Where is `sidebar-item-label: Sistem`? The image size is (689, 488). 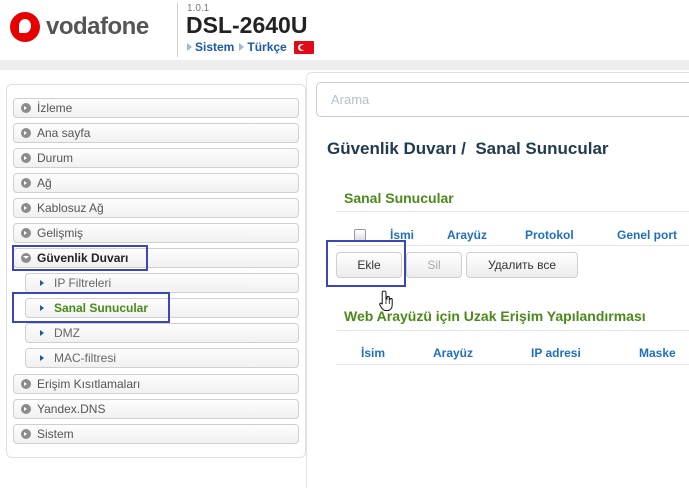 sidebar-item-label: Sistem is located at coordinates (55, 434).